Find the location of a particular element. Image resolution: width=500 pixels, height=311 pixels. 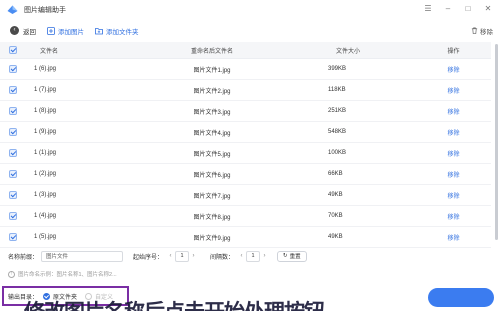

start-number-stepper: ‹ 1 › is located at coordinates (182, 256).